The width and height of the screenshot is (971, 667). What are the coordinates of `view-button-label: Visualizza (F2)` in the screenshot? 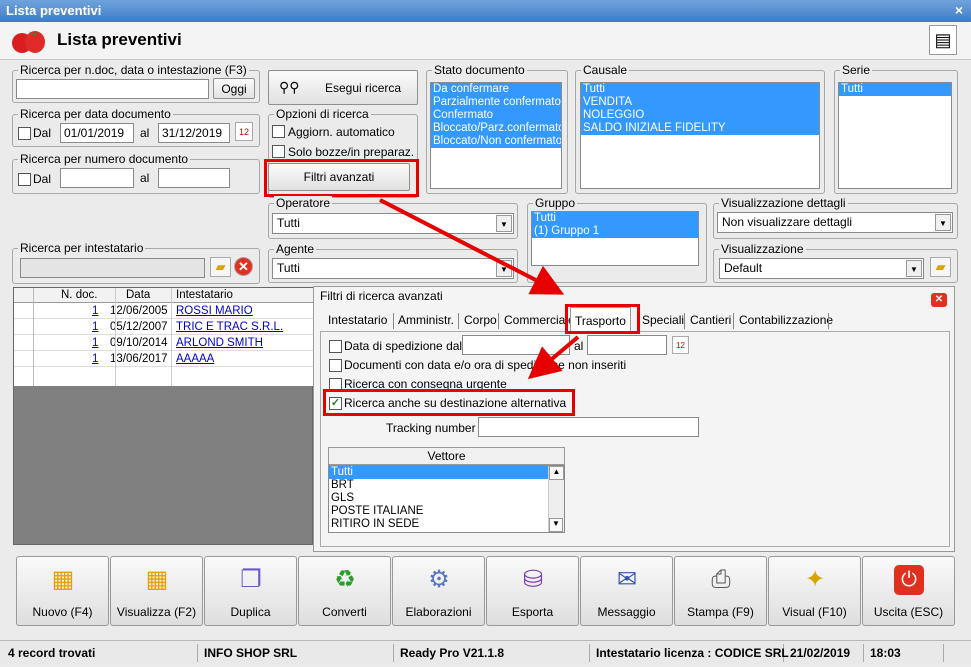 It's located at (156, 612).